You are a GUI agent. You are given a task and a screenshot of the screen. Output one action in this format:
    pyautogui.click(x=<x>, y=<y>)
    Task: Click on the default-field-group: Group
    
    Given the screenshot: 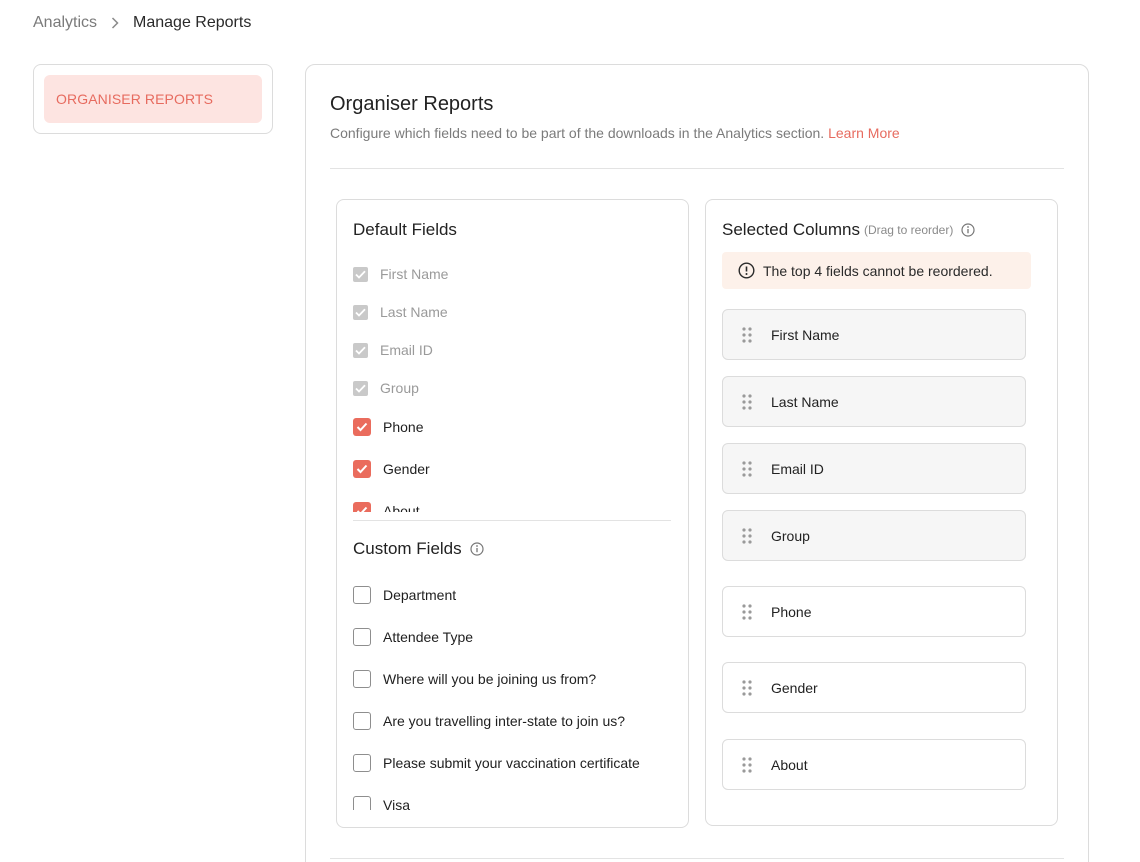 What is the action you would take?
    pyautogui.click(x=386, y=388)
    